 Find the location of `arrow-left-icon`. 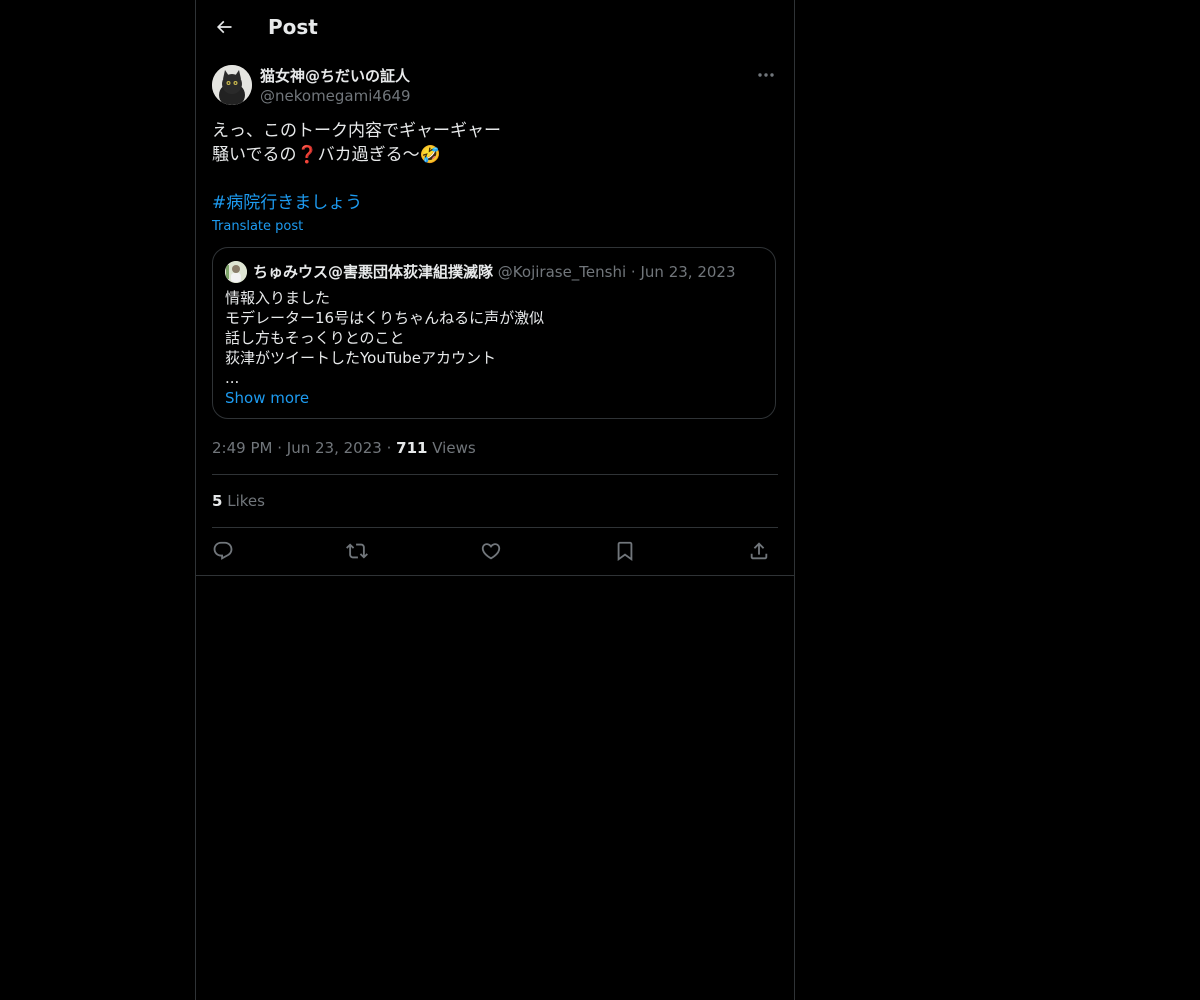

arrow-left-icon is located at coordinates (224, 27).